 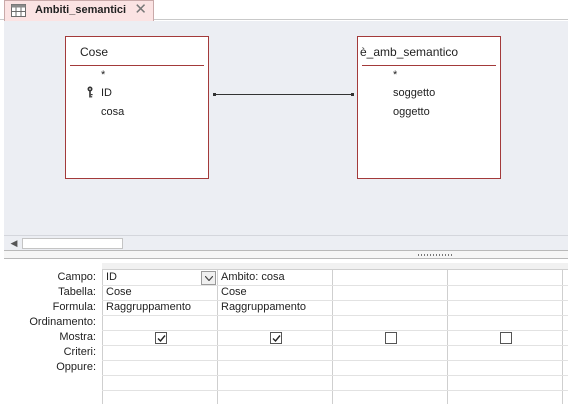 I want to click on field-id: ID, so click(x=106, y=93).